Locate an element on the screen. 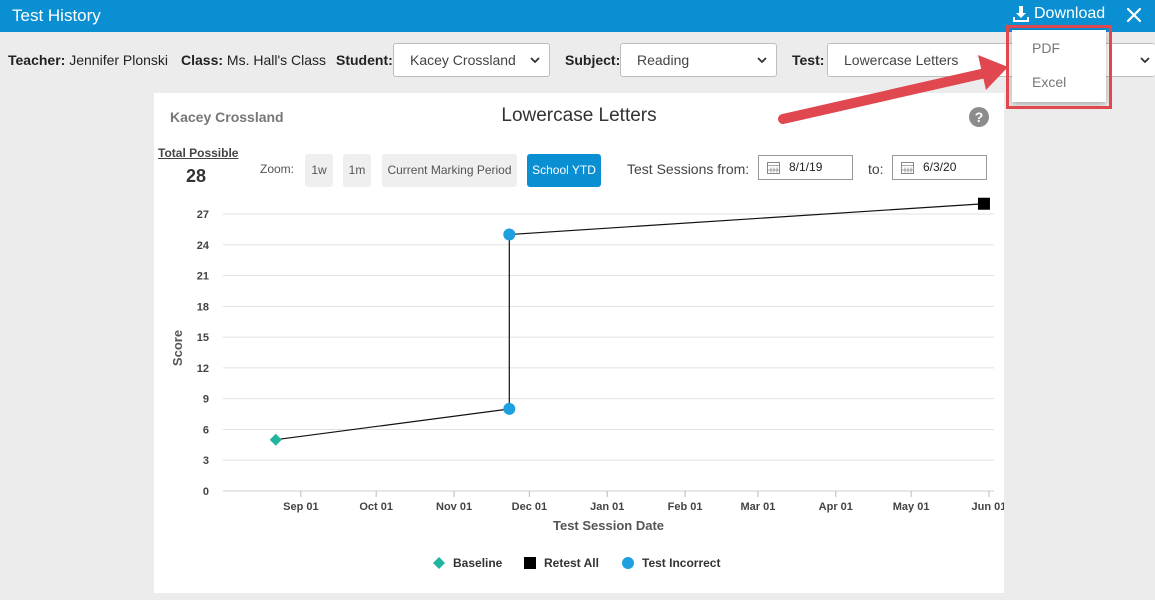  class-label: Class: is located at coordinates (202, 60).